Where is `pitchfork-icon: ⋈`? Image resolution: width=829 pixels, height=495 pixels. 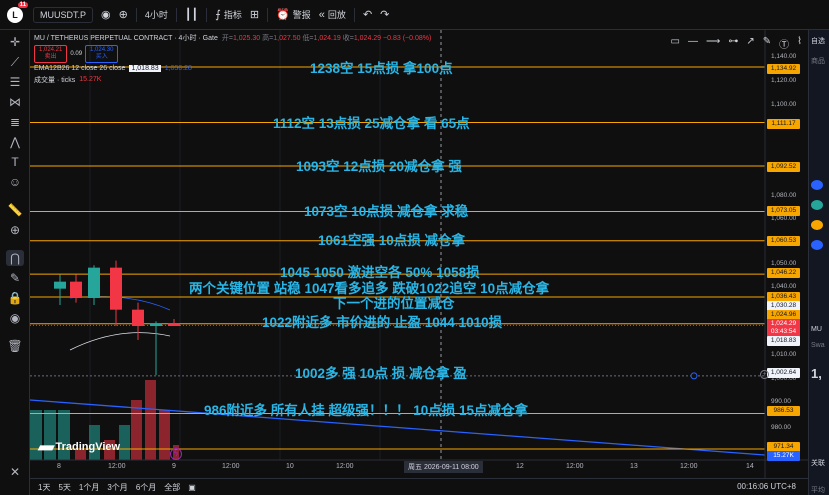
pitchfork-icon: ⋈ is located at coordinates (15, 102).